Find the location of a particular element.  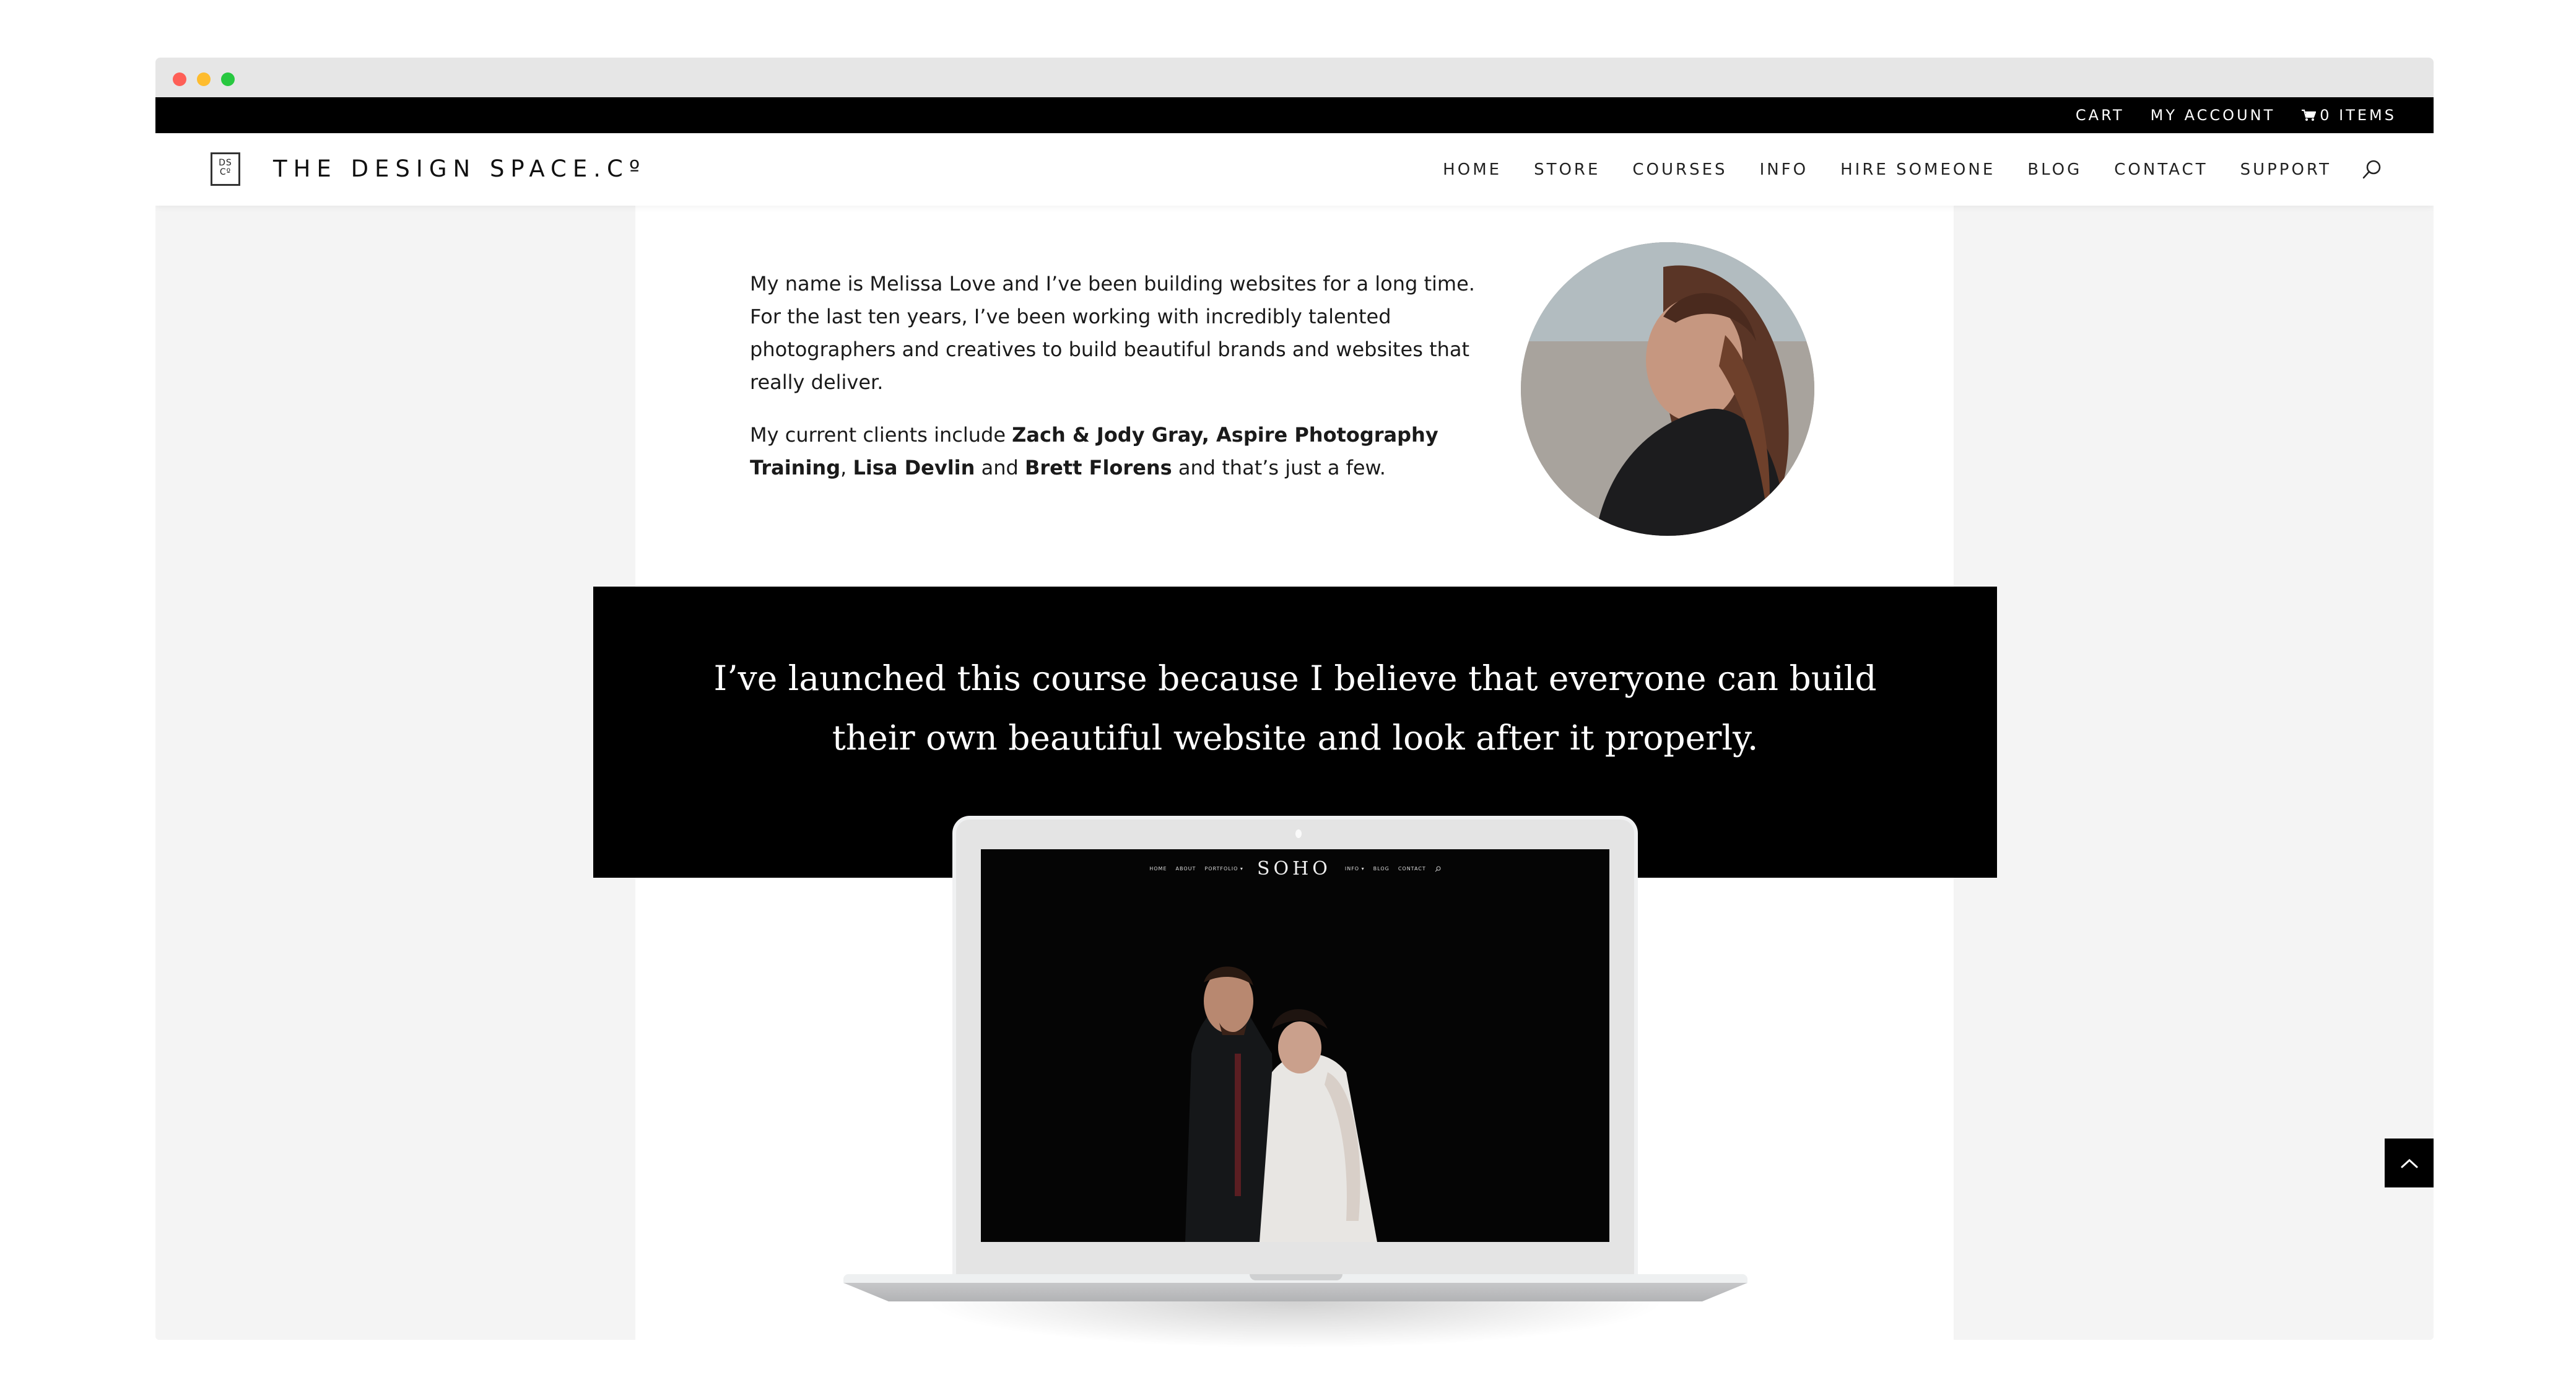

mockup-nav-item: HOME is located at coordinates (1158, 869).